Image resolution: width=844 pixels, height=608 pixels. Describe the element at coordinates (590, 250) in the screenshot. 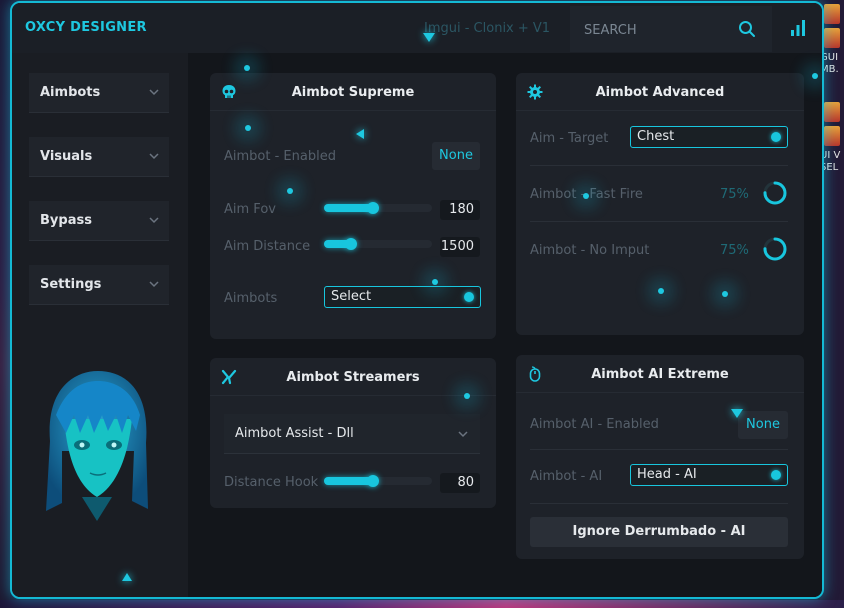

I see `no-imput-label: Aimbot - No Imput` at that location.